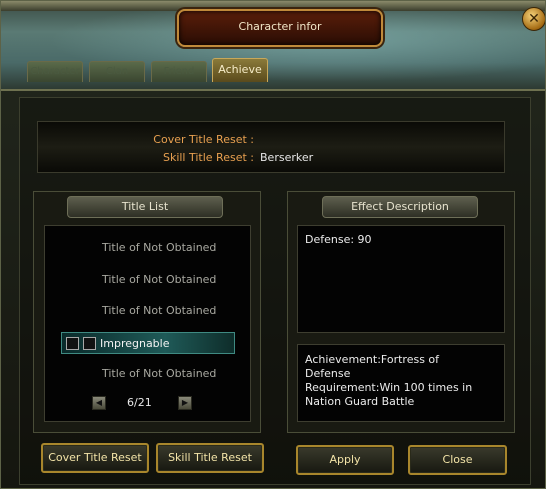 The height and width of the screenshot is (489, 546). I want to click on title-item-5: Title of Not Obtained, so click(141, 374).